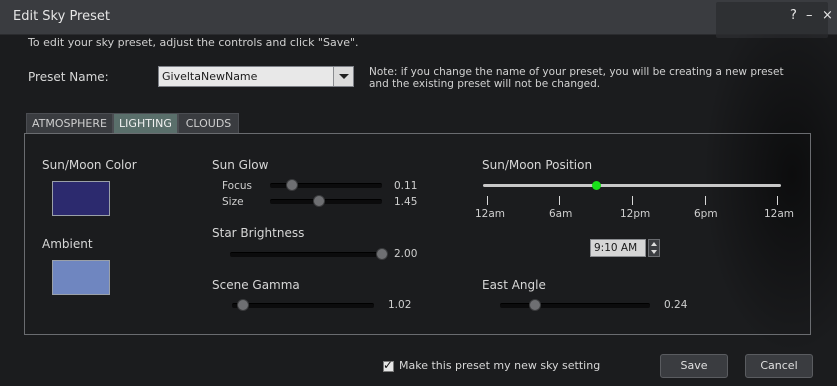  Describe the element at coordinates (779, 366) in the screenshot. I see `cancel-button: Cancel` at that location.